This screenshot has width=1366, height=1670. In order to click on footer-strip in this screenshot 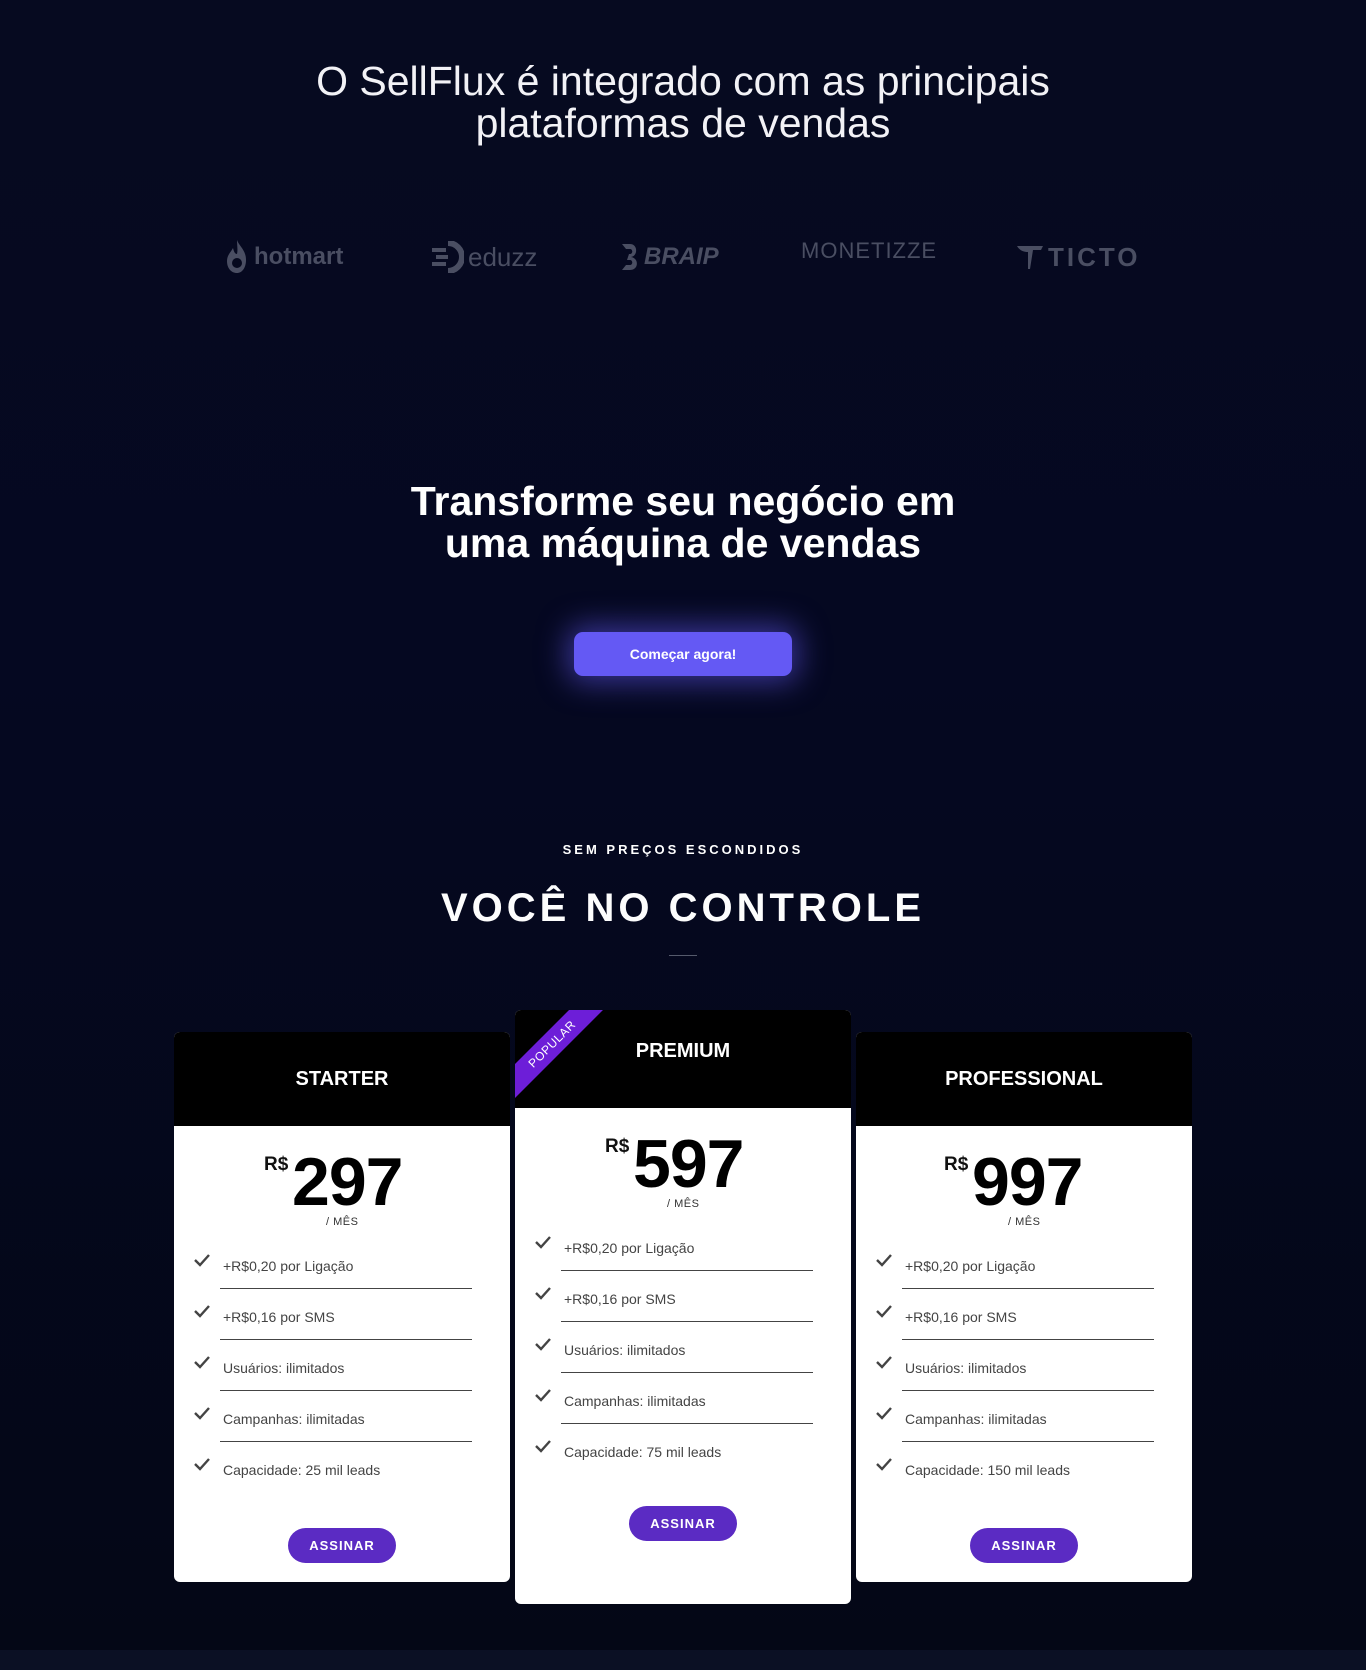, I will do `click(683, 1660)`.